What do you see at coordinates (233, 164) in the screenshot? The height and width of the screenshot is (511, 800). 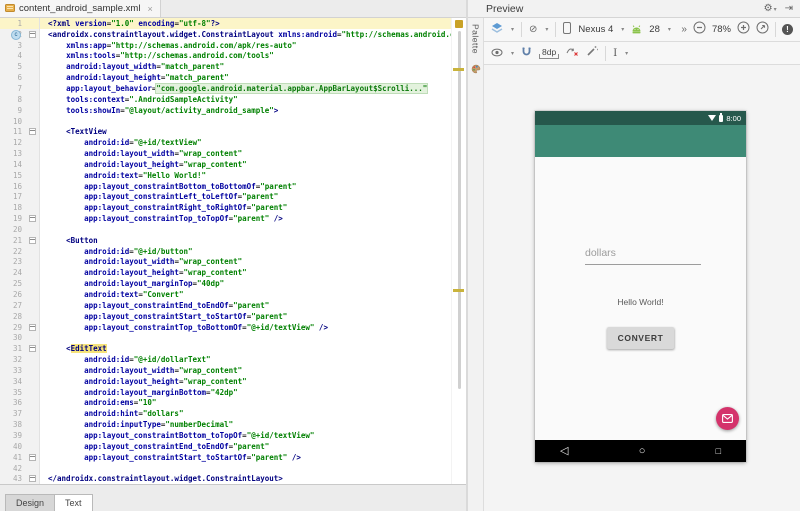 I see `code-line: 14 android:layout_height="wrap_content"` at bounding box center [233, 164].